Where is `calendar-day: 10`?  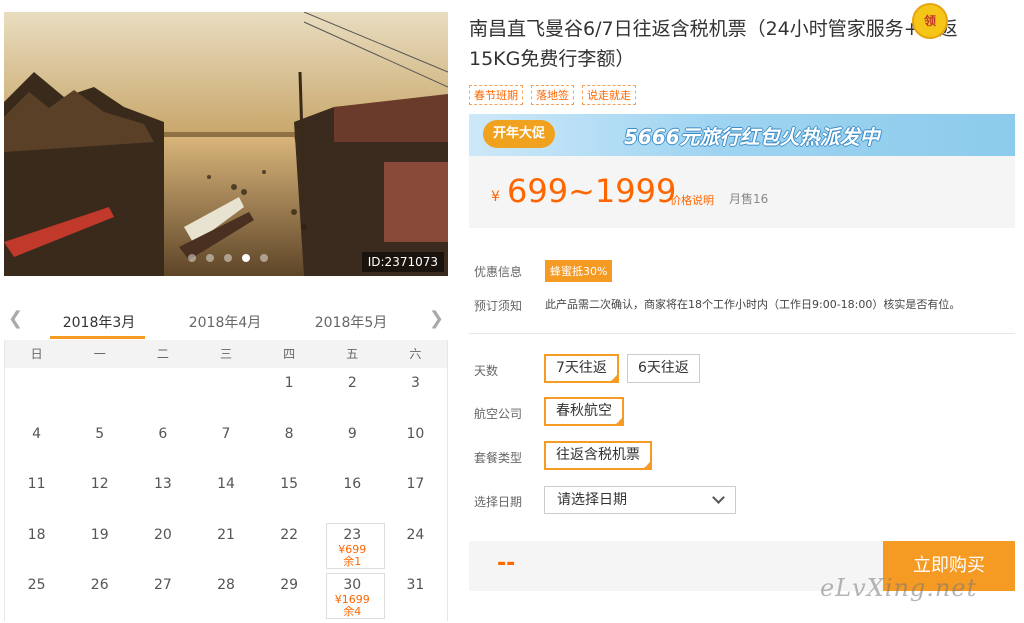
calendar-day: 10 is located at coordinates (415, 444).